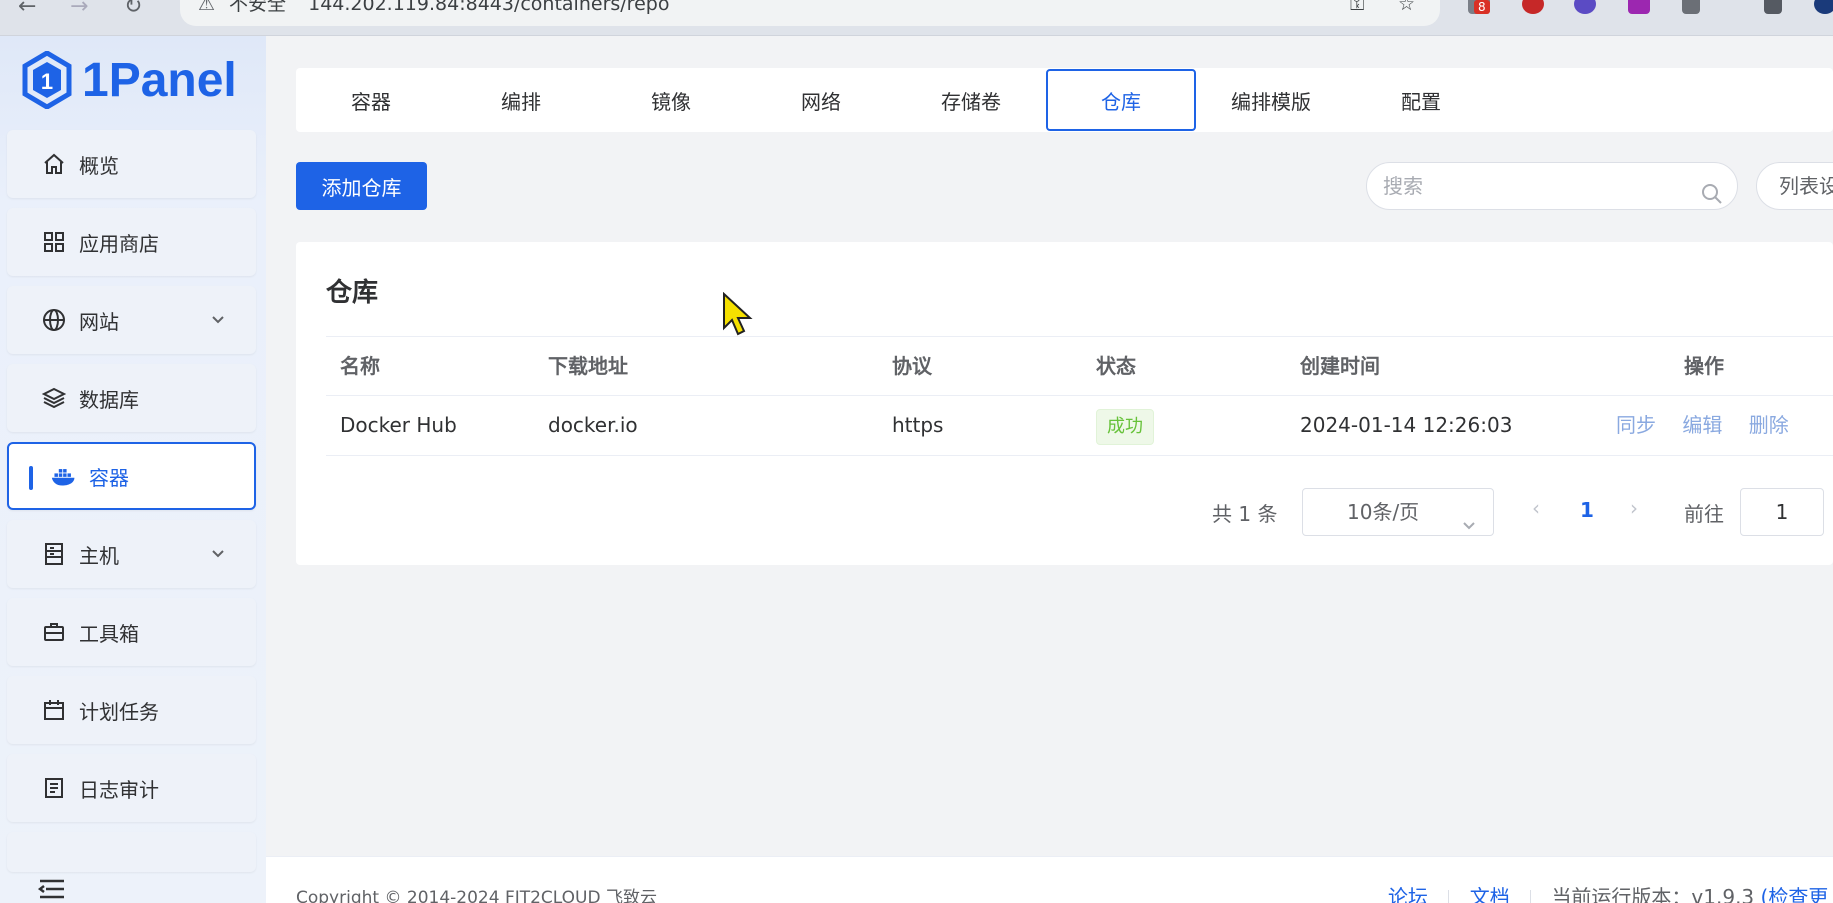 This screenshot has width=1833, height=903. I want to click on sync-button: 同步, so click(1636, 425).